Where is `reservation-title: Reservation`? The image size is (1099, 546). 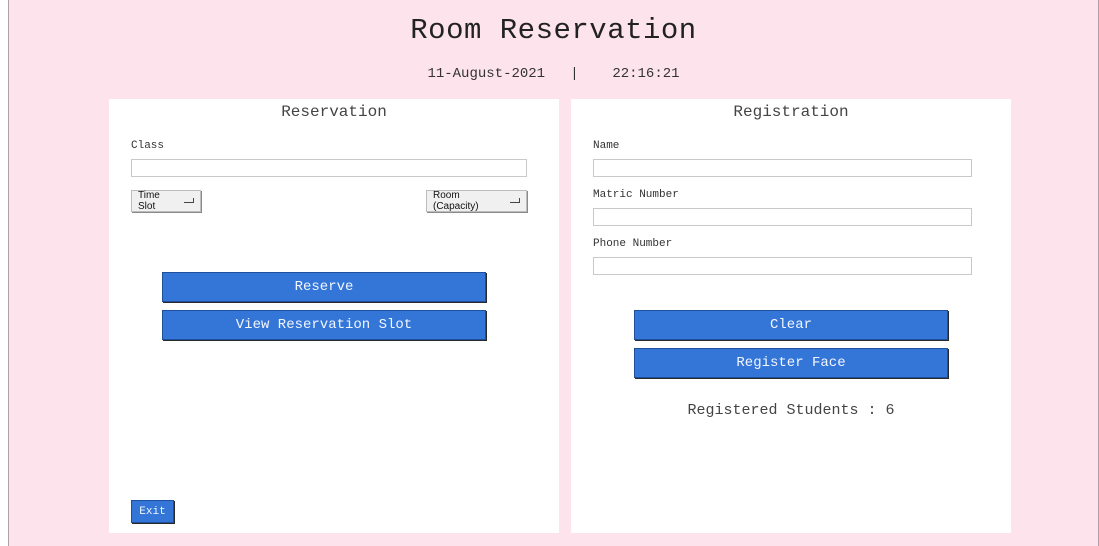
reservation-title: Reservation is located at coordinates (334, 112).